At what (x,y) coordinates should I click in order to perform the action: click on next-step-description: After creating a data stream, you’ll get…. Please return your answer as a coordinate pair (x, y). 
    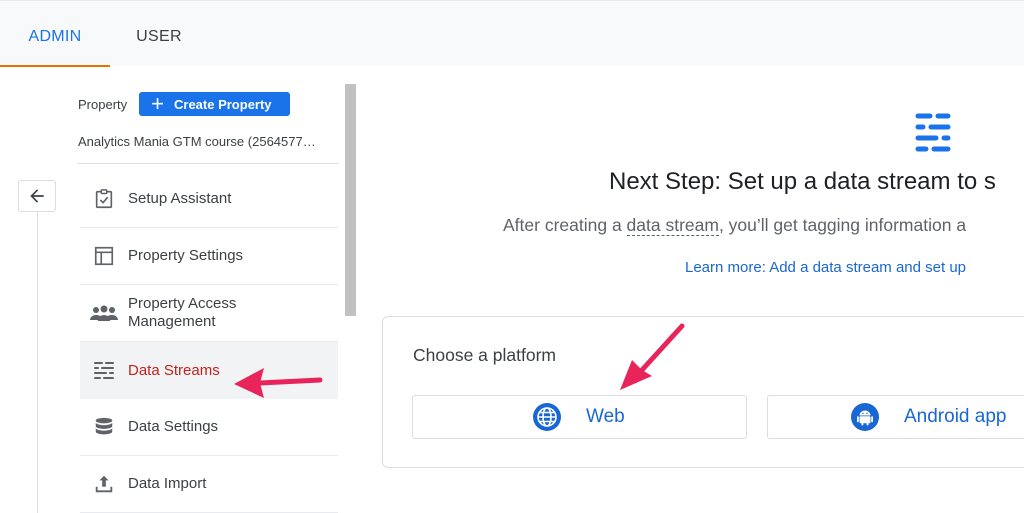
    Looking at the image, I should click on (735, 225).